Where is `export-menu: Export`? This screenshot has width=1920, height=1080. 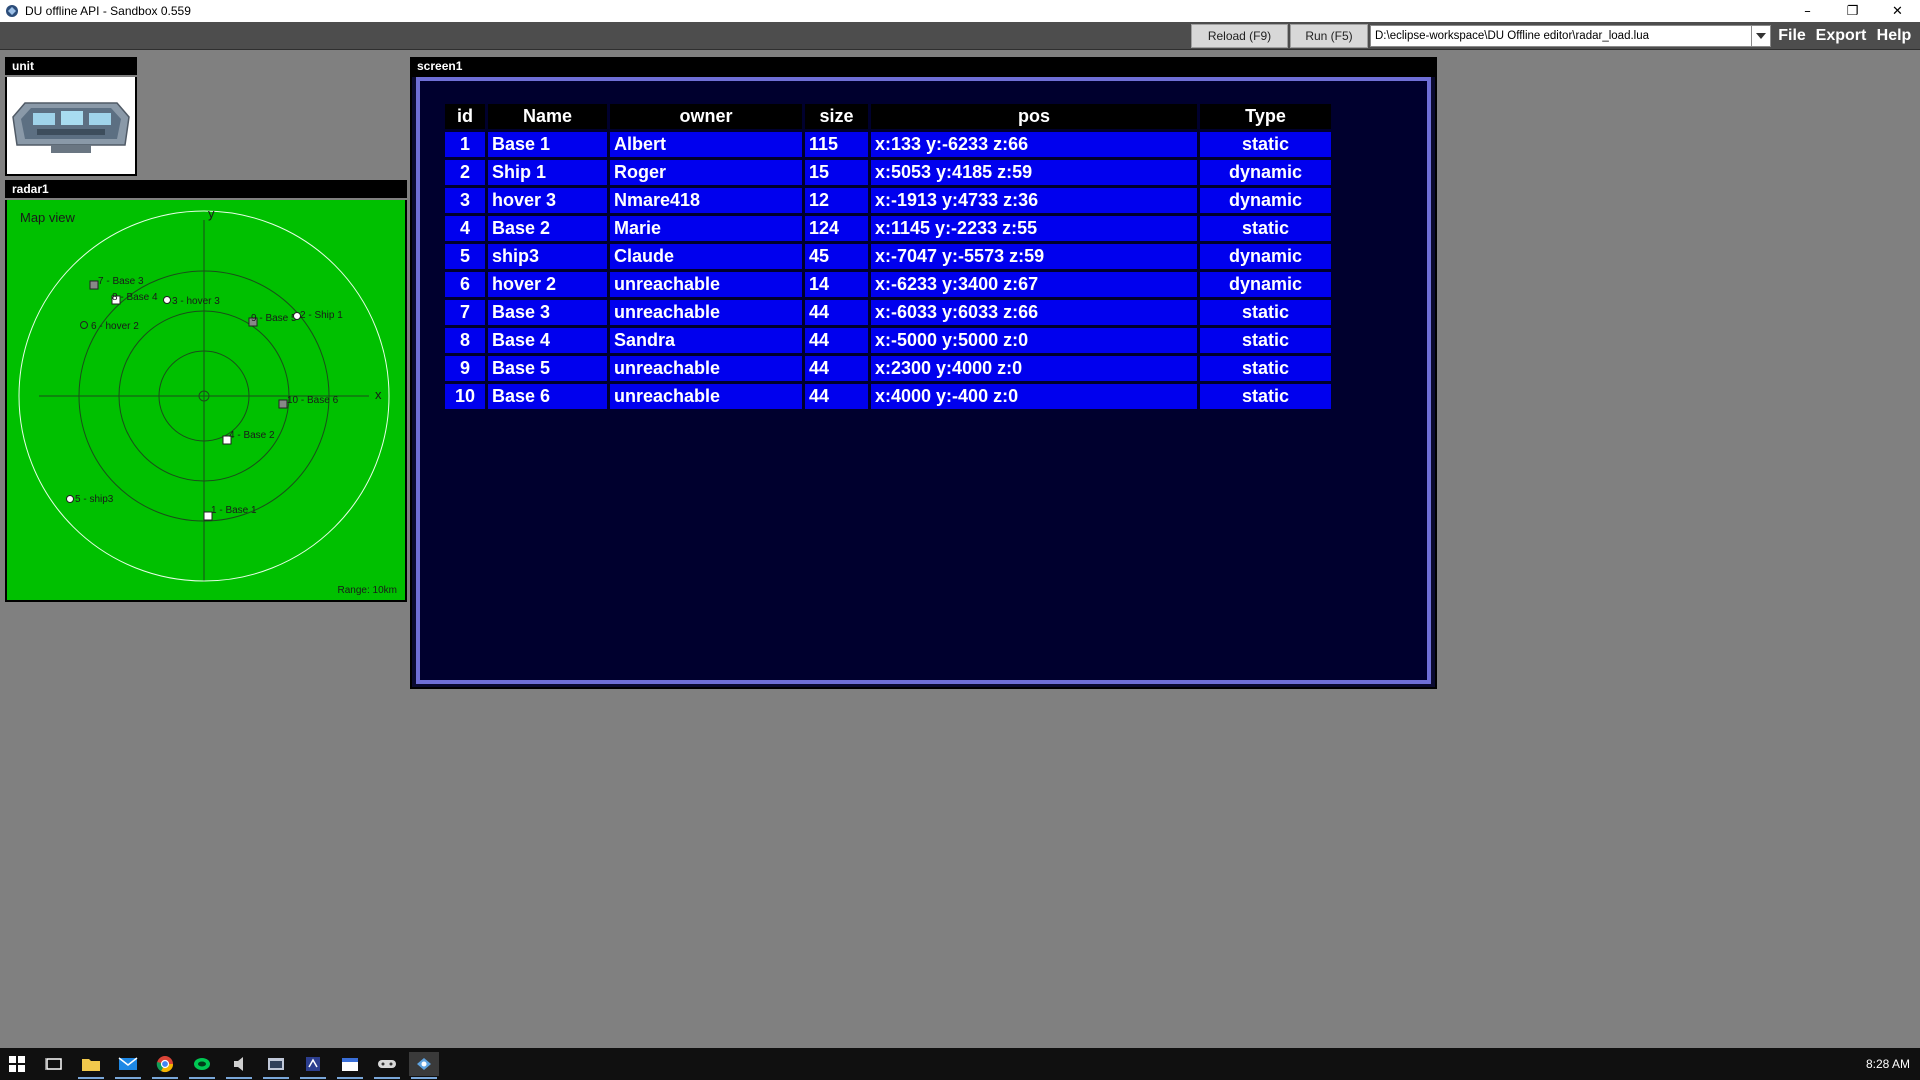 export-menu: Export is located at coordinates (1841, 36).